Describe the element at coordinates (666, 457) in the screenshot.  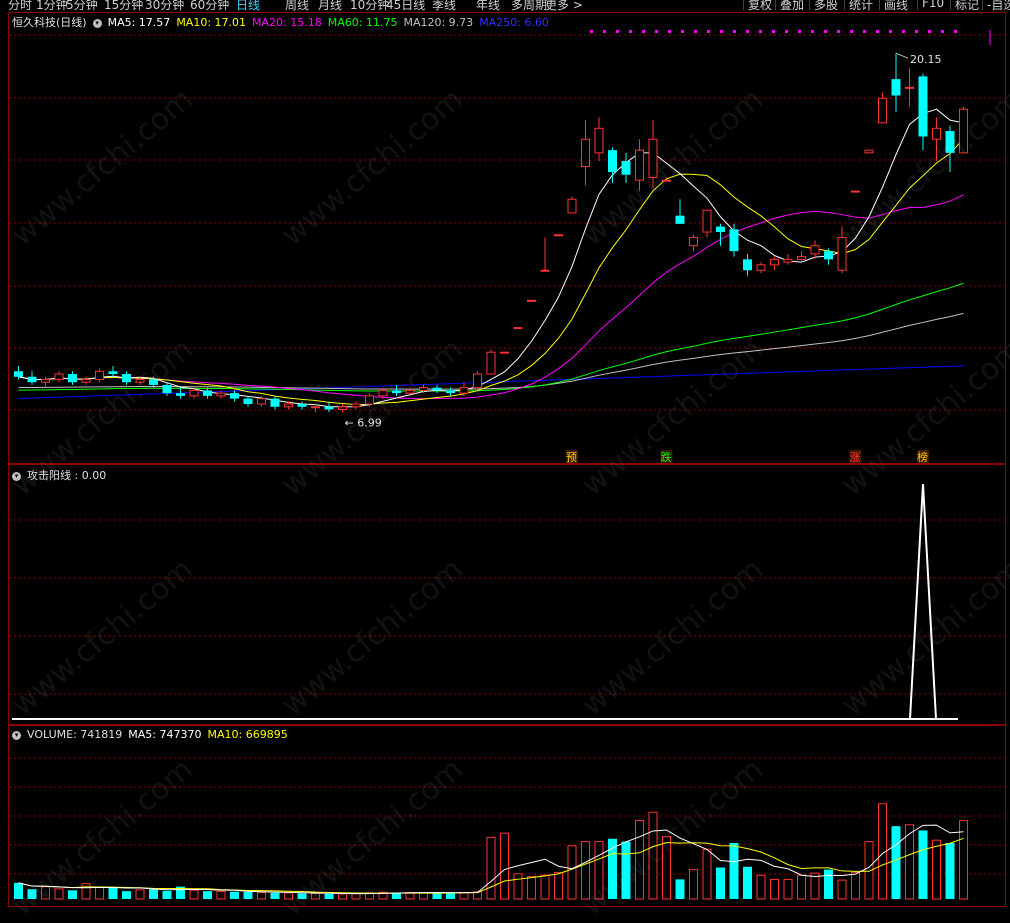
I see `signal-tag: 跌` at that location.